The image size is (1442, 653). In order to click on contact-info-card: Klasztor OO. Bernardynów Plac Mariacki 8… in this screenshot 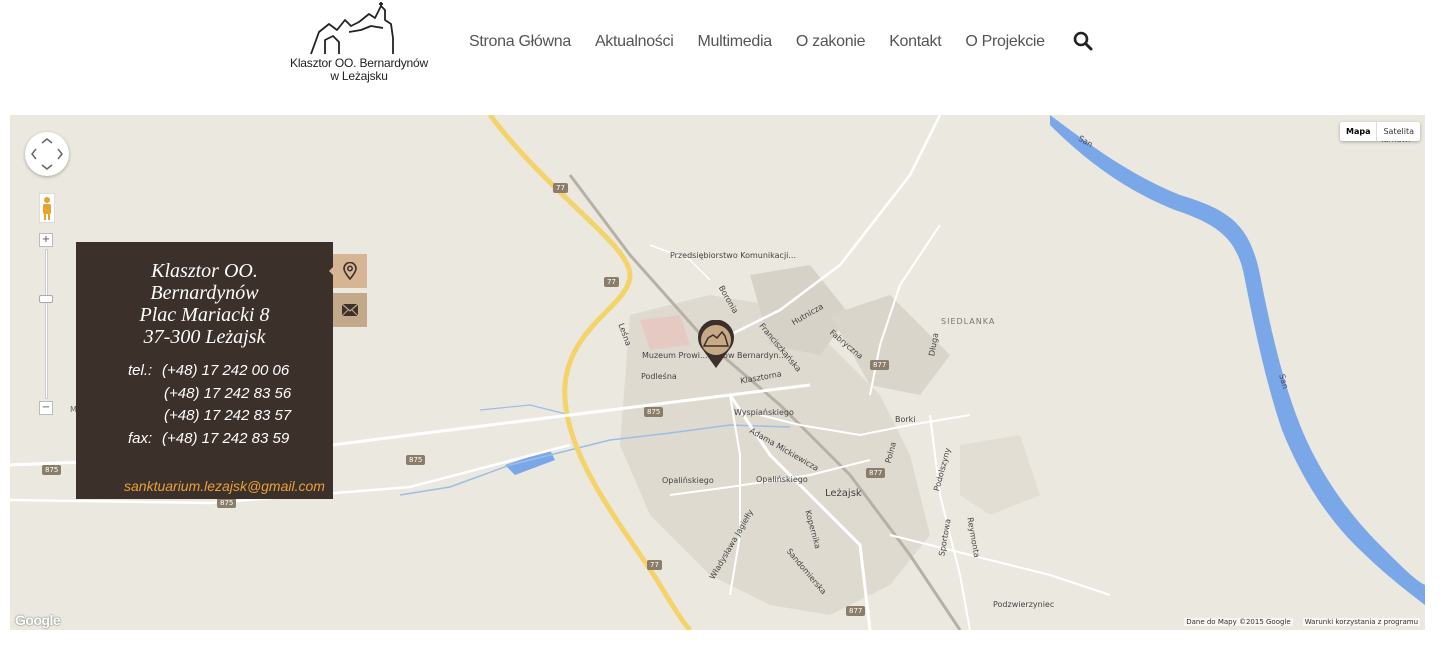, I will do `click(204, 370)`.